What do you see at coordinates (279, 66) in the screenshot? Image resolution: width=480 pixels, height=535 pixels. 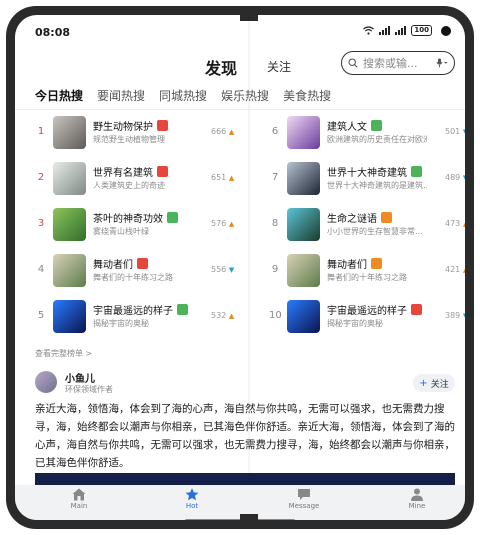 I see `tab-follow: 关注` at bounding box center [279, 66].